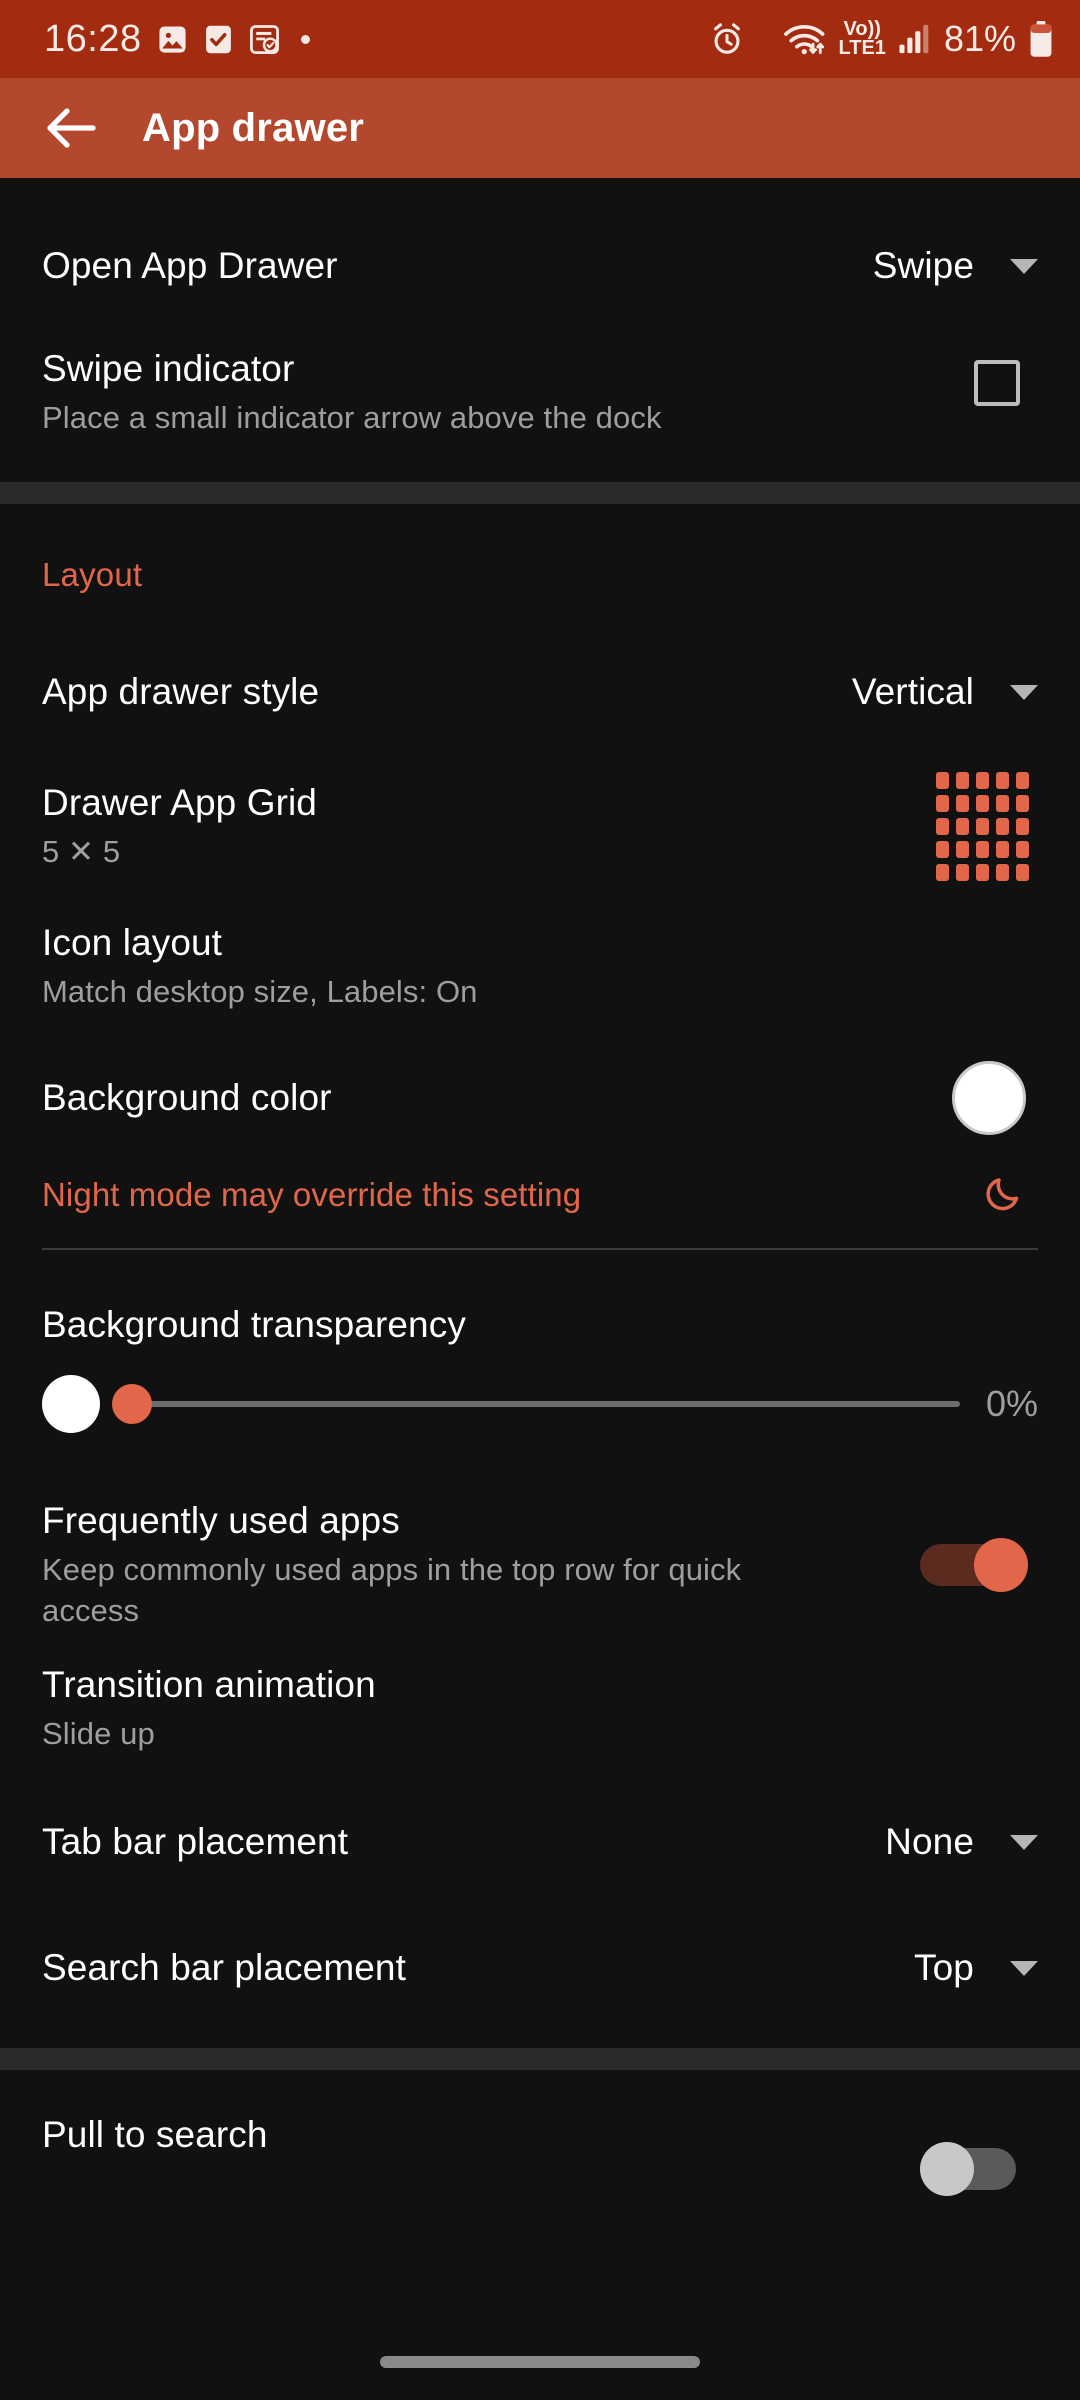  I want to click on checkbox-icon, so click(218, 39).